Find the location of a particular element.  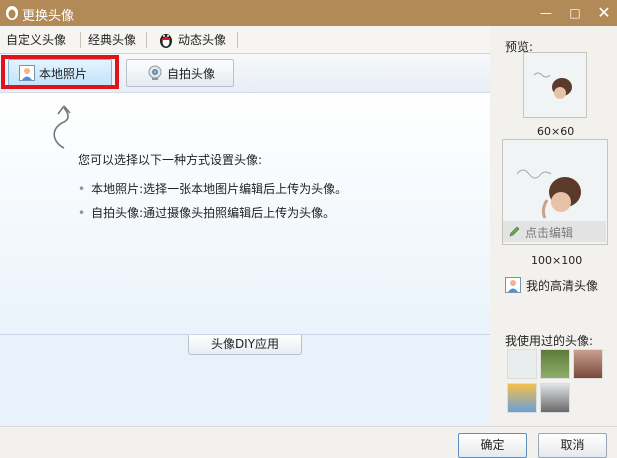

animated-penguin-icon is located at coordinates (166, 41).